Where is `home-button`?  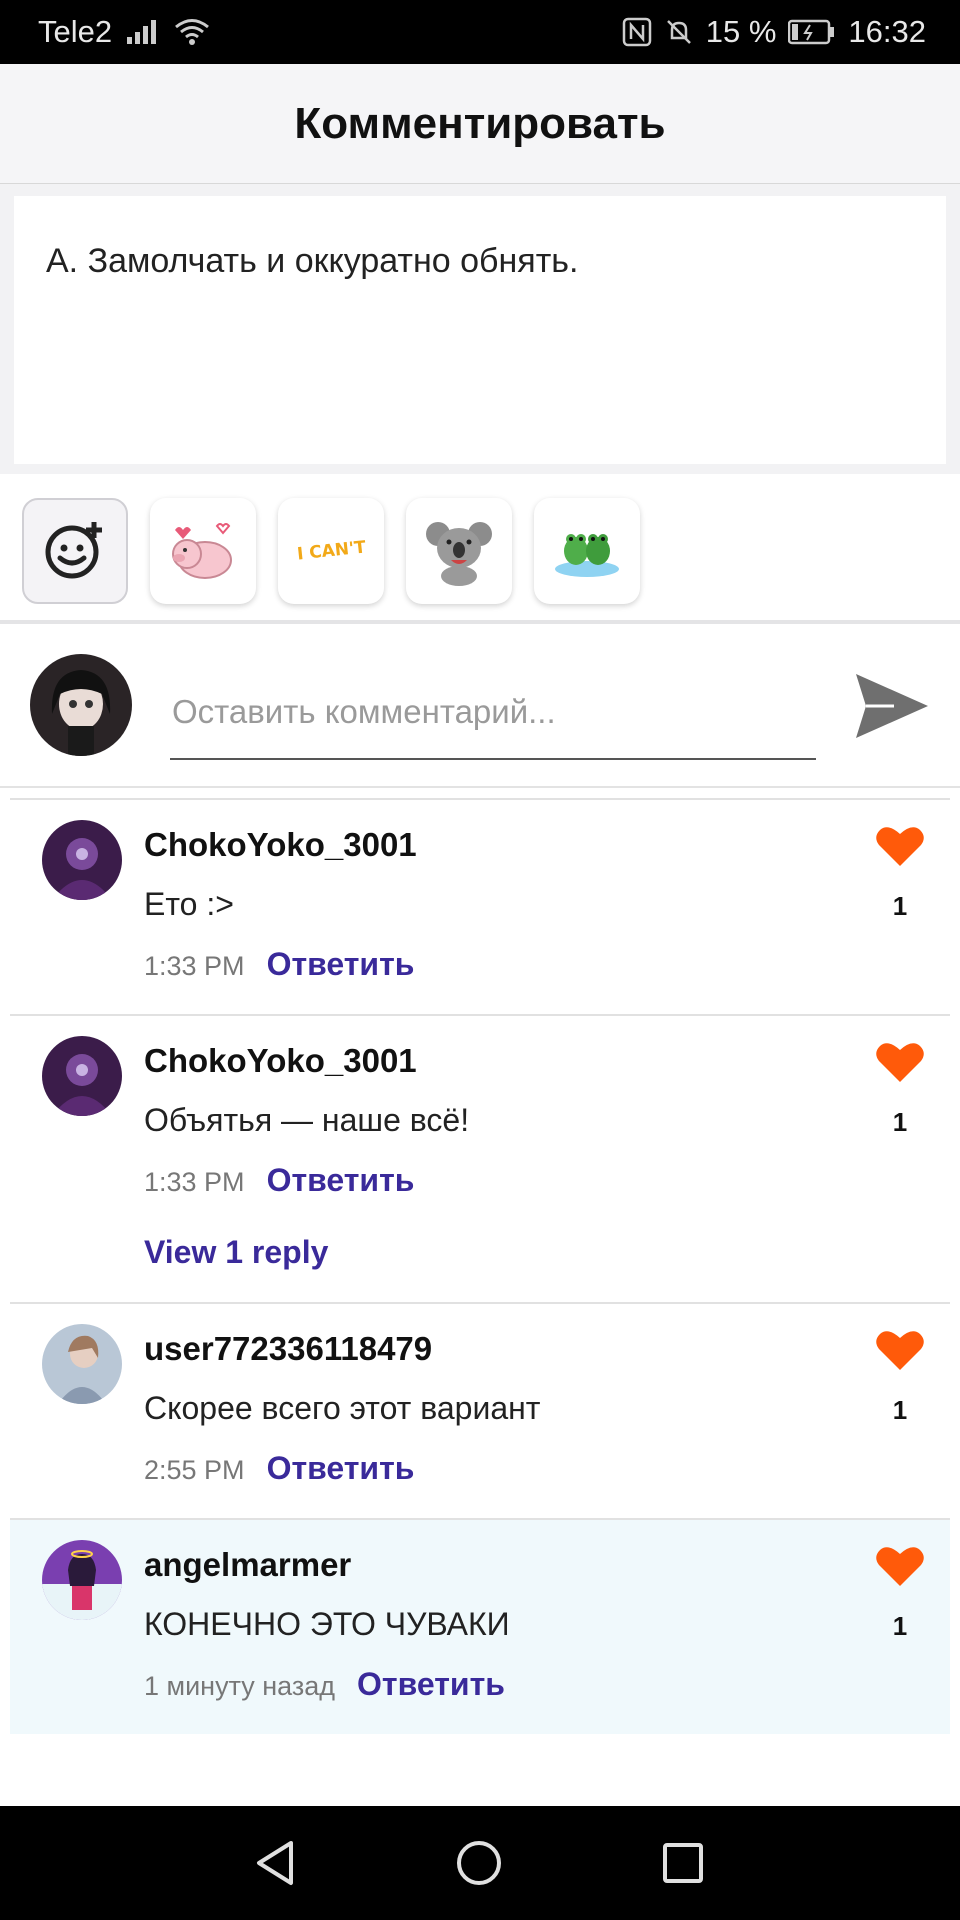
home-button is located at coordinates (479, 1865).